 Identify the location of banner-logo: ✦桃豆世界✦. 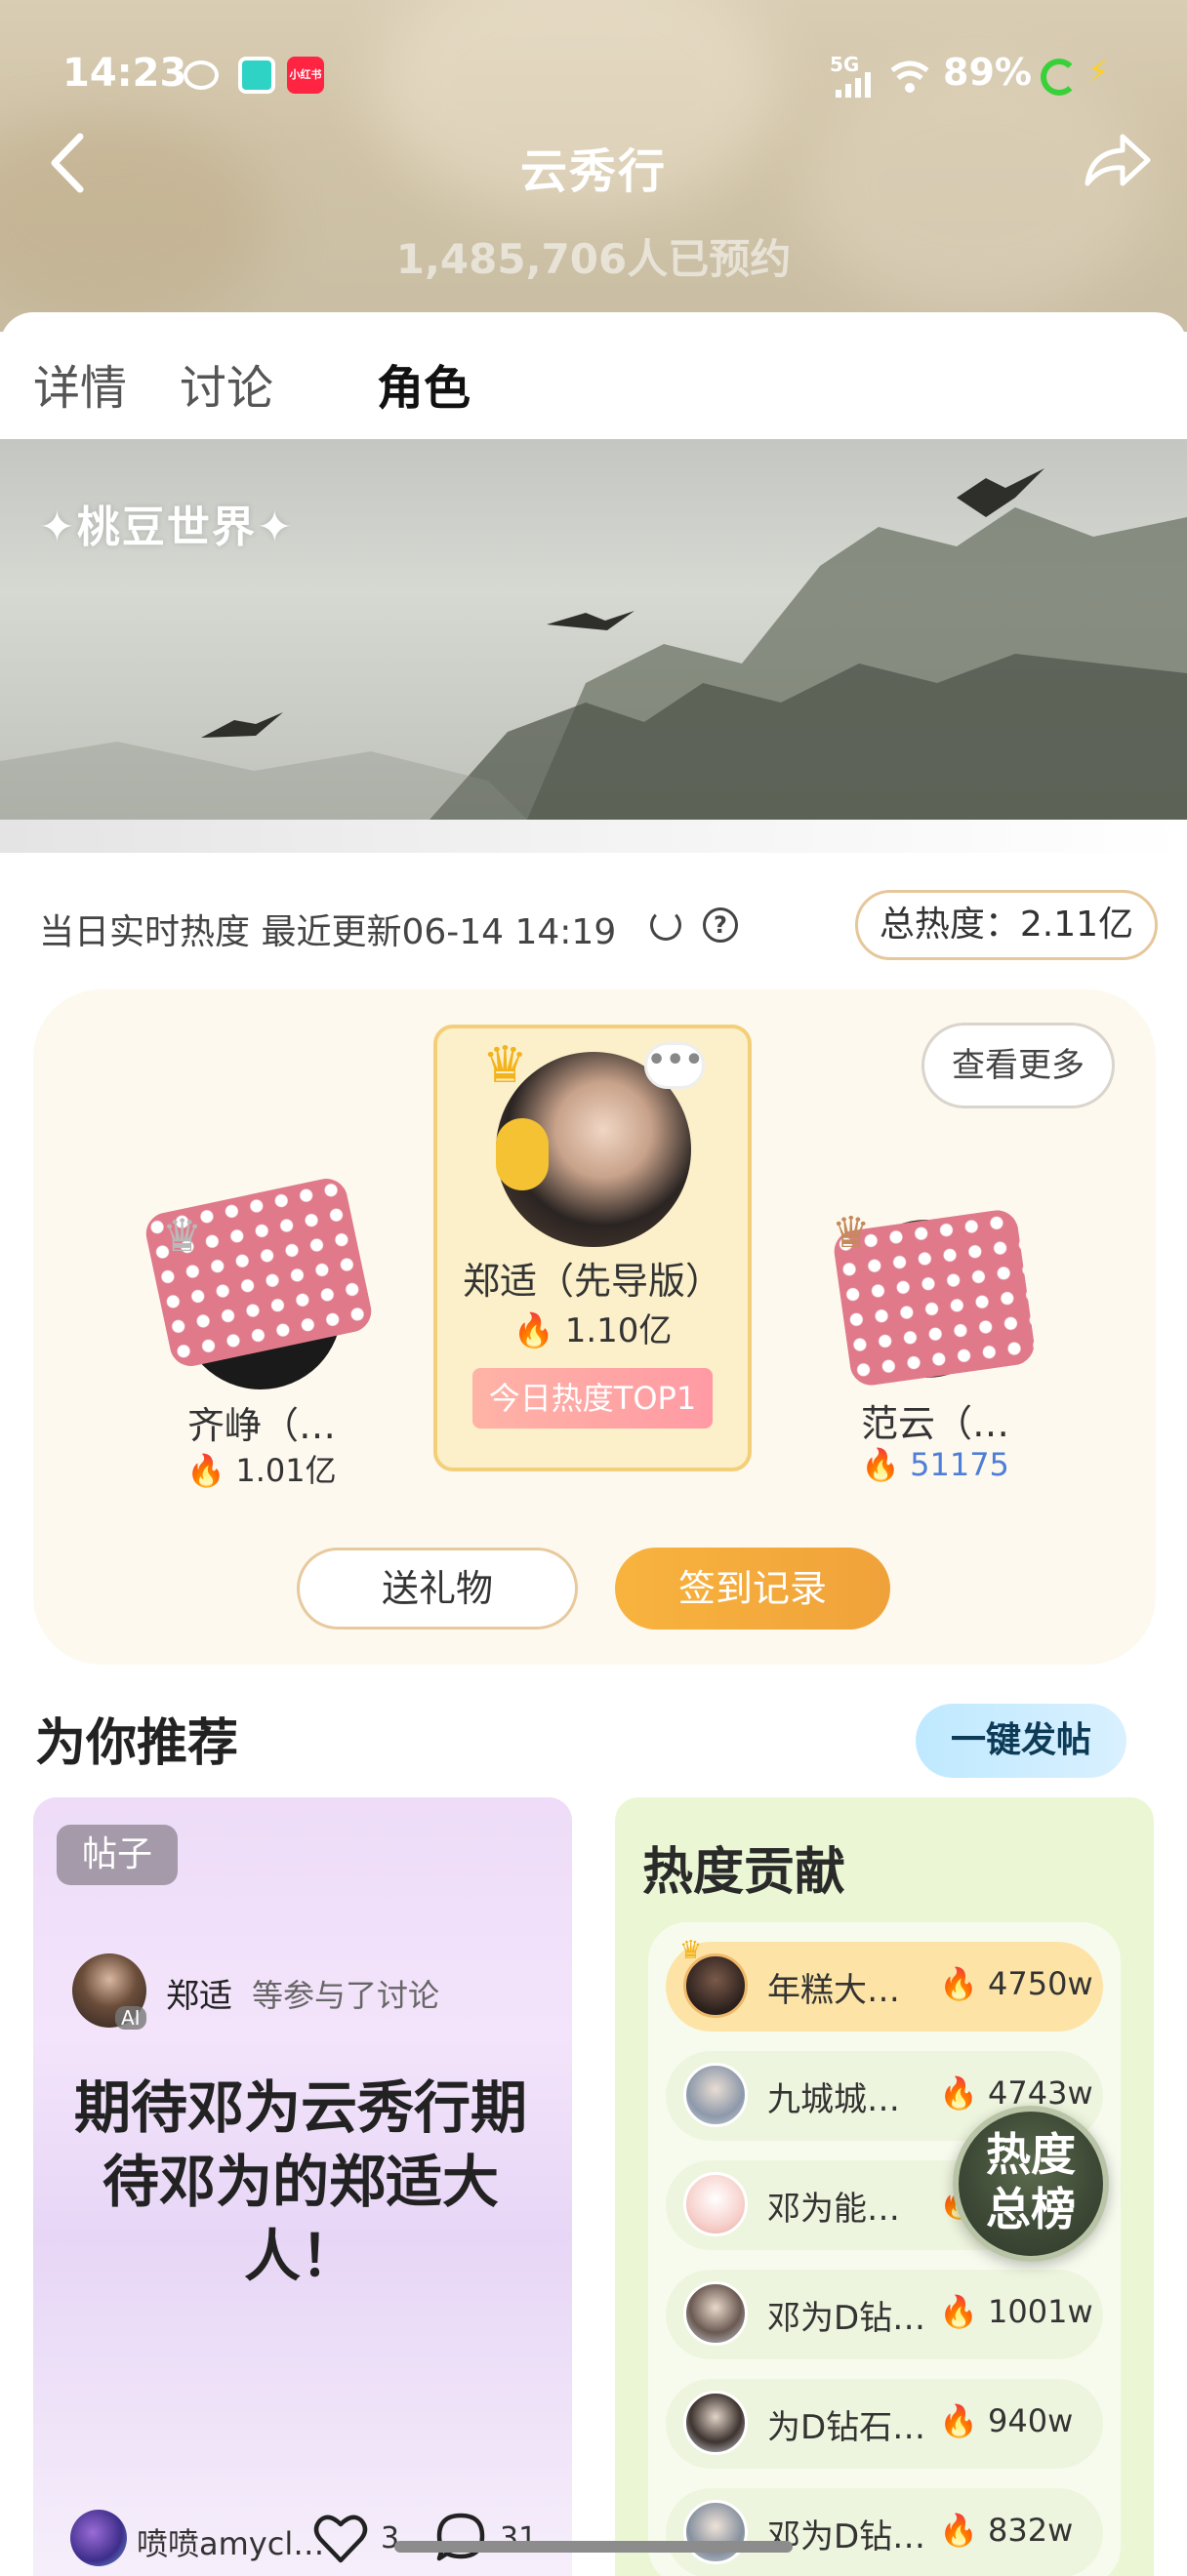
(167, 527).